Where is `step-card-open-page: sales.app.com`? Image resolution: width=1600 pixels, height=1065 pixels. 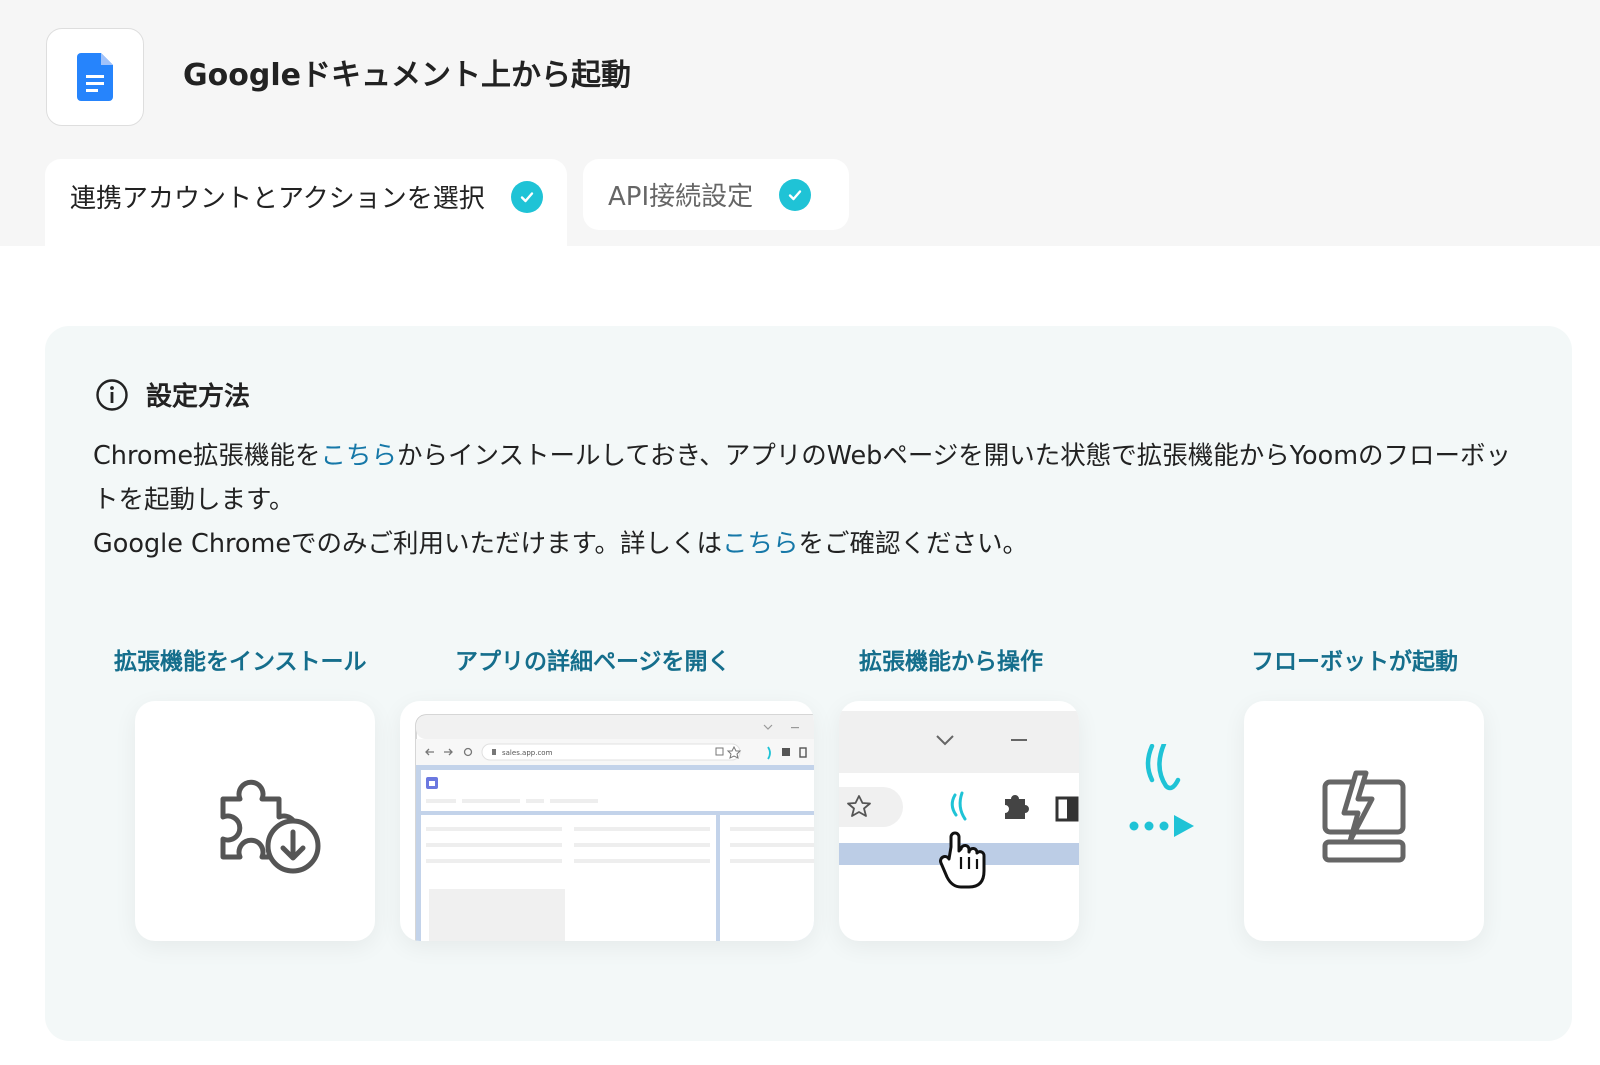
step-card-open-page: sales.app.com is located at coordinates (607, 821).